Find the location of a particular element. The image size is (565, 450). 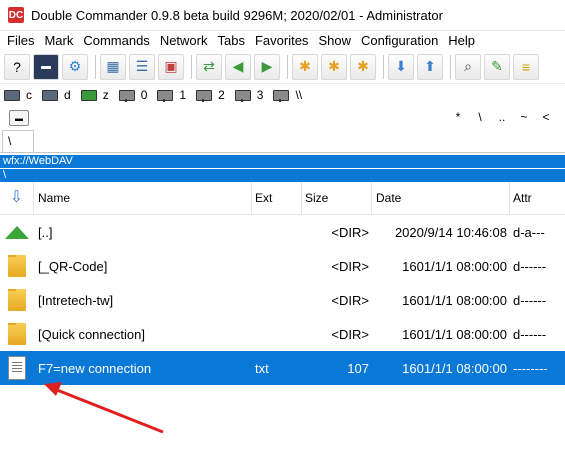

copy-paths-icon: ⇄ is located at coordinates (209, 66).